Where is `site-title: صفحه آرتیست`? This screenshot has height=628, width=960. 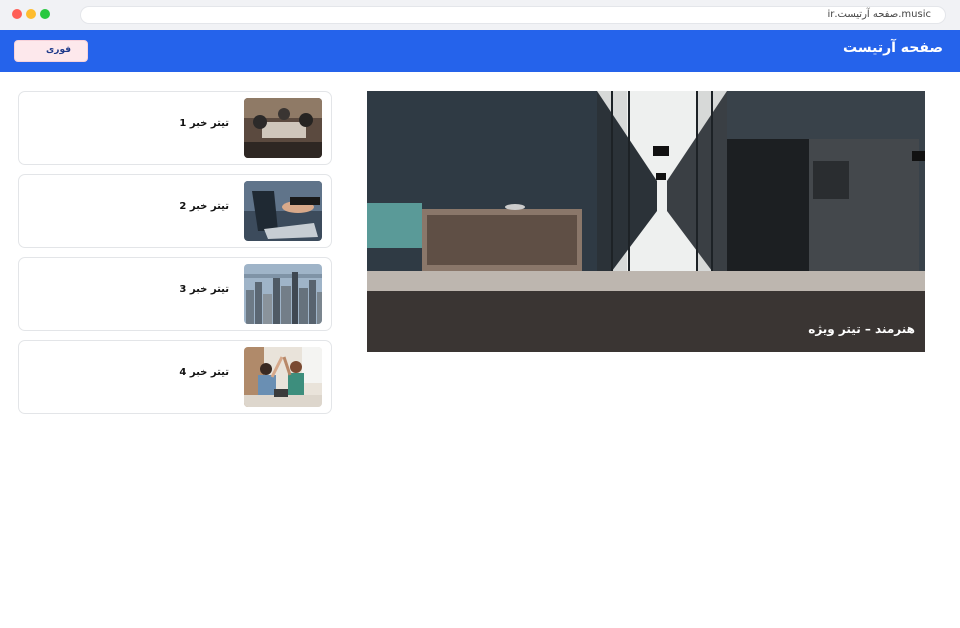
site-title: صفحه آرتیست is located at coordinates (893, 48).